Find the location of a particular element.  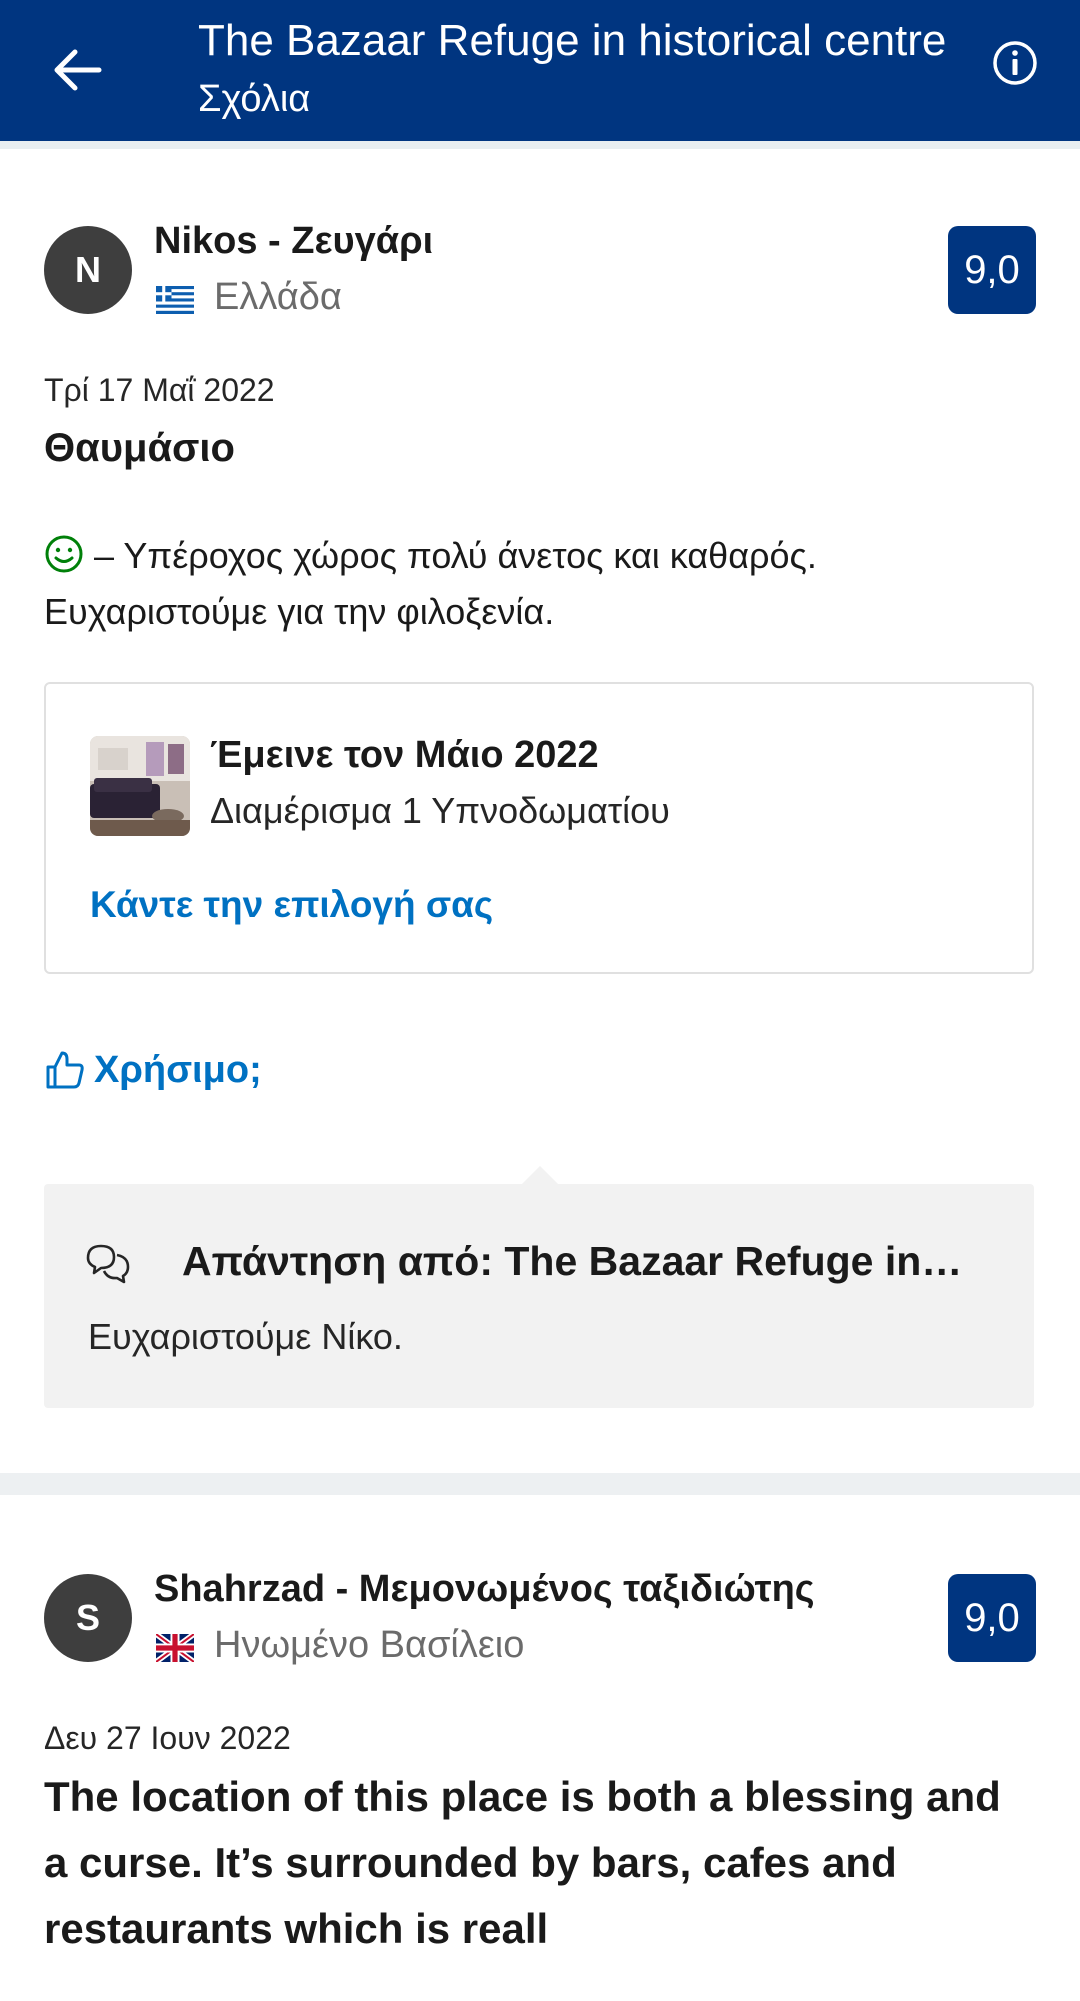

reviewer-avatar: N is located at coordinates (88, 270).